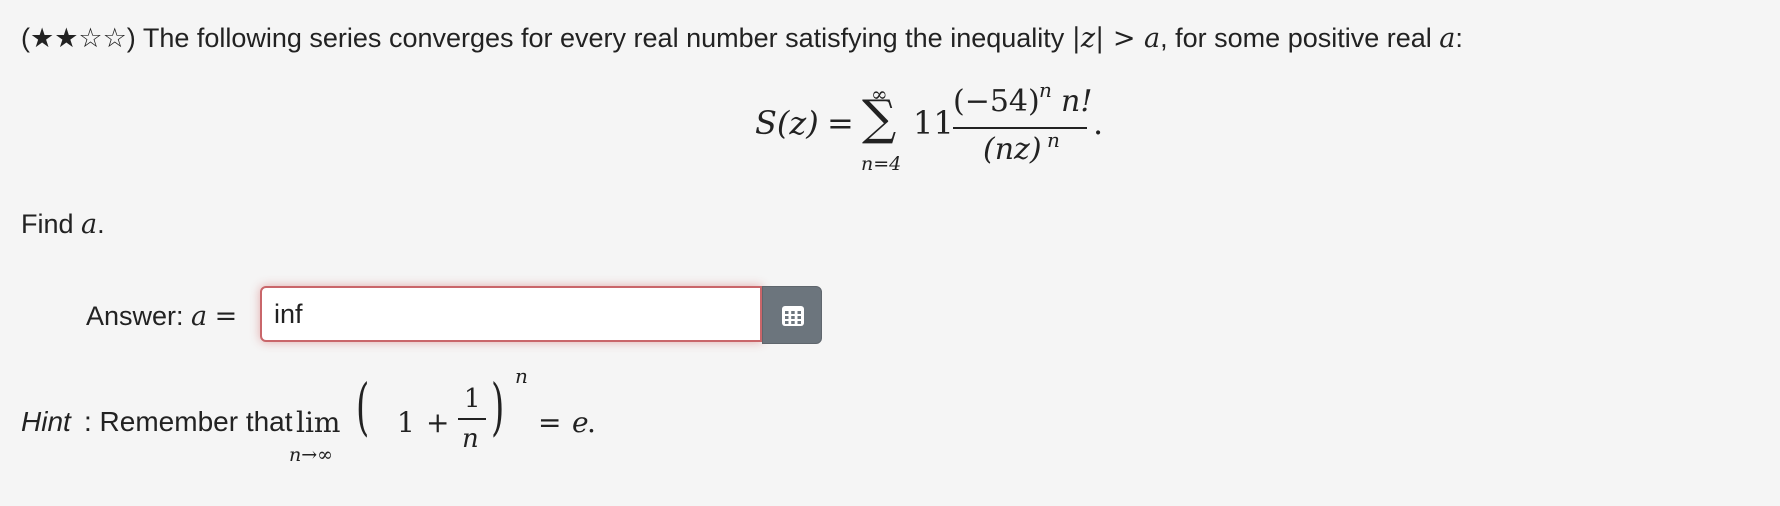 The width and height of the screenshot is (1780, 506). Describe the element at coordinates (101, 224) in the screenshot. I see `find-period: .` at that location.